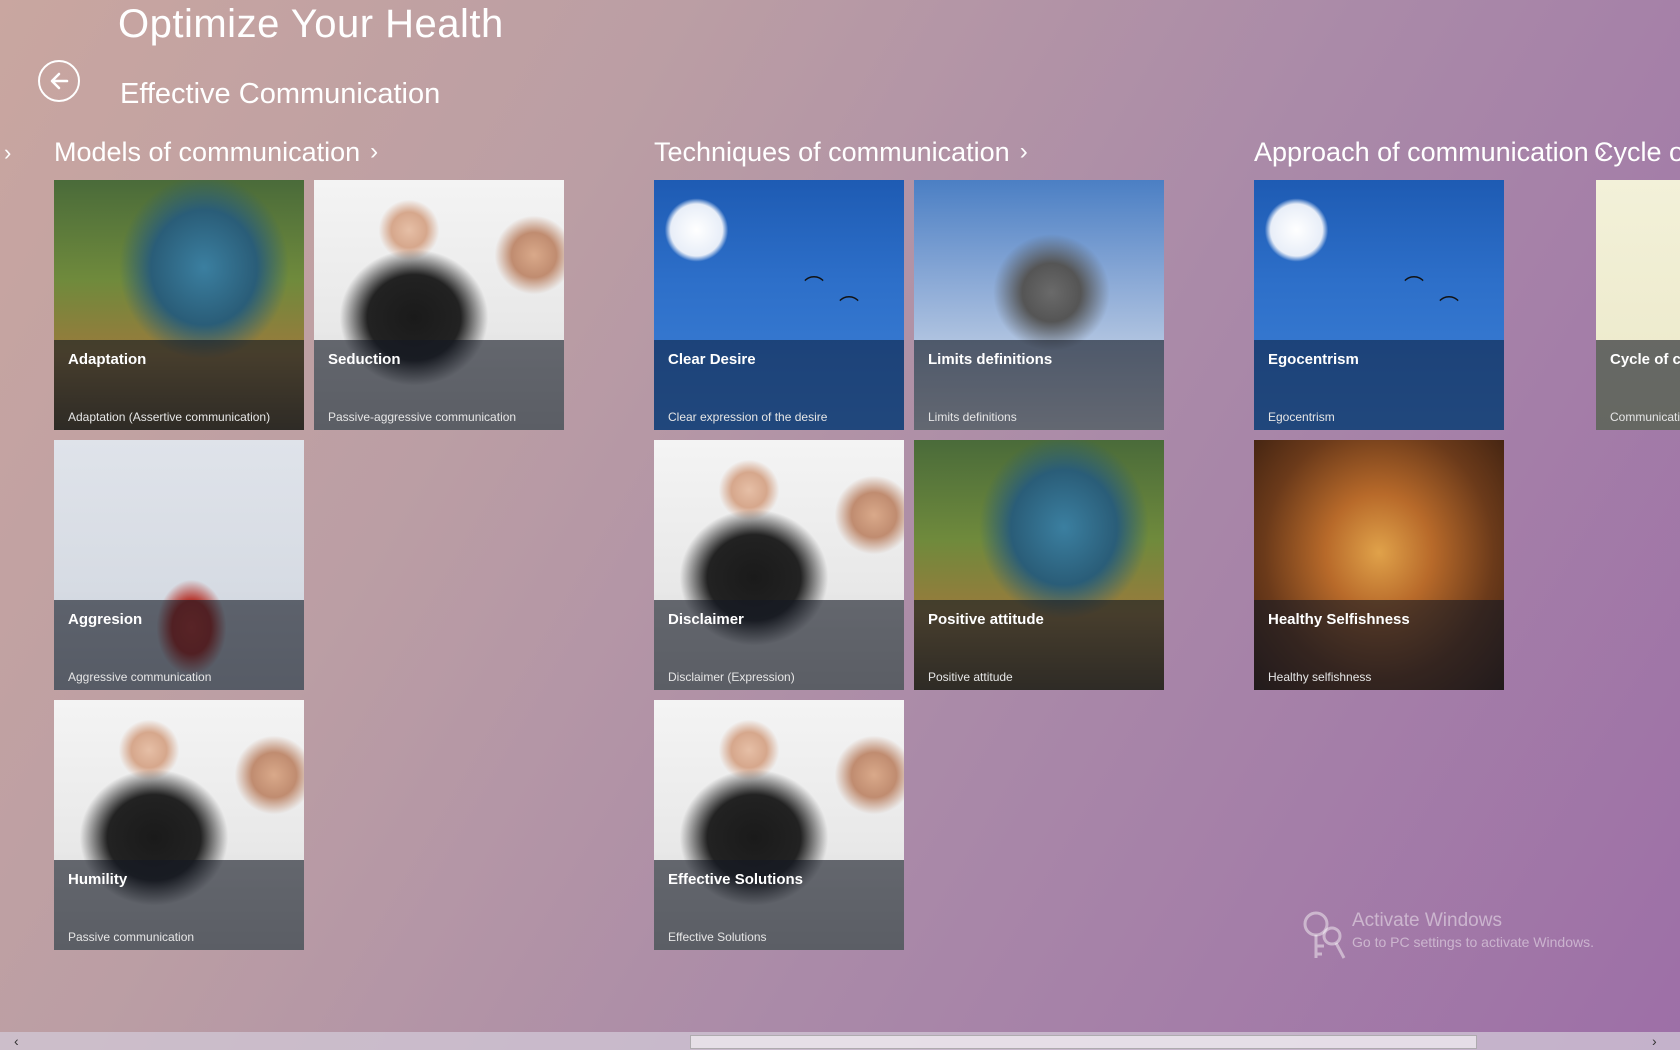  I want to click on tile-effective-solutions: Effective Solutions Effective Solutions, so click(779, 825).